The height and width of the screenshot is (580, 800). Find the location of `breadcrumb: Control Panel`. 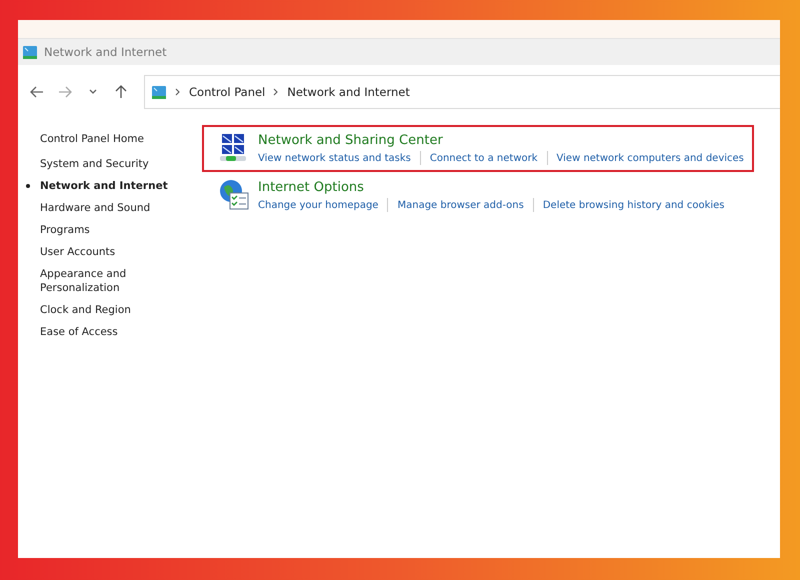

breadcrumb: Control Panel is located at coordinates (227, 92).